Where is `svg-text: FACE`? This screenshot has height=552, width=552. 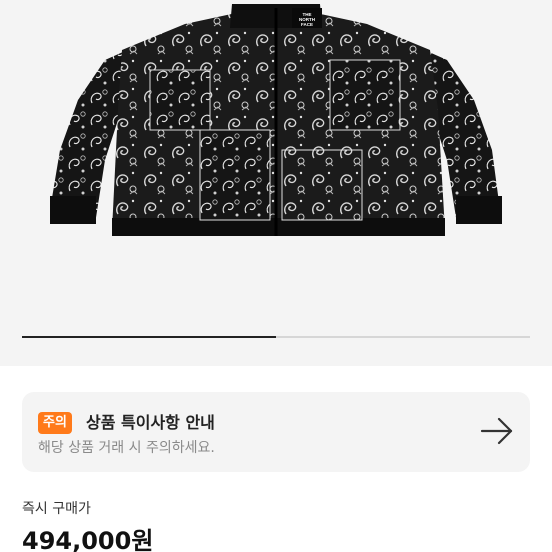
svg-text: FACE is located at coordinates (307, 24).